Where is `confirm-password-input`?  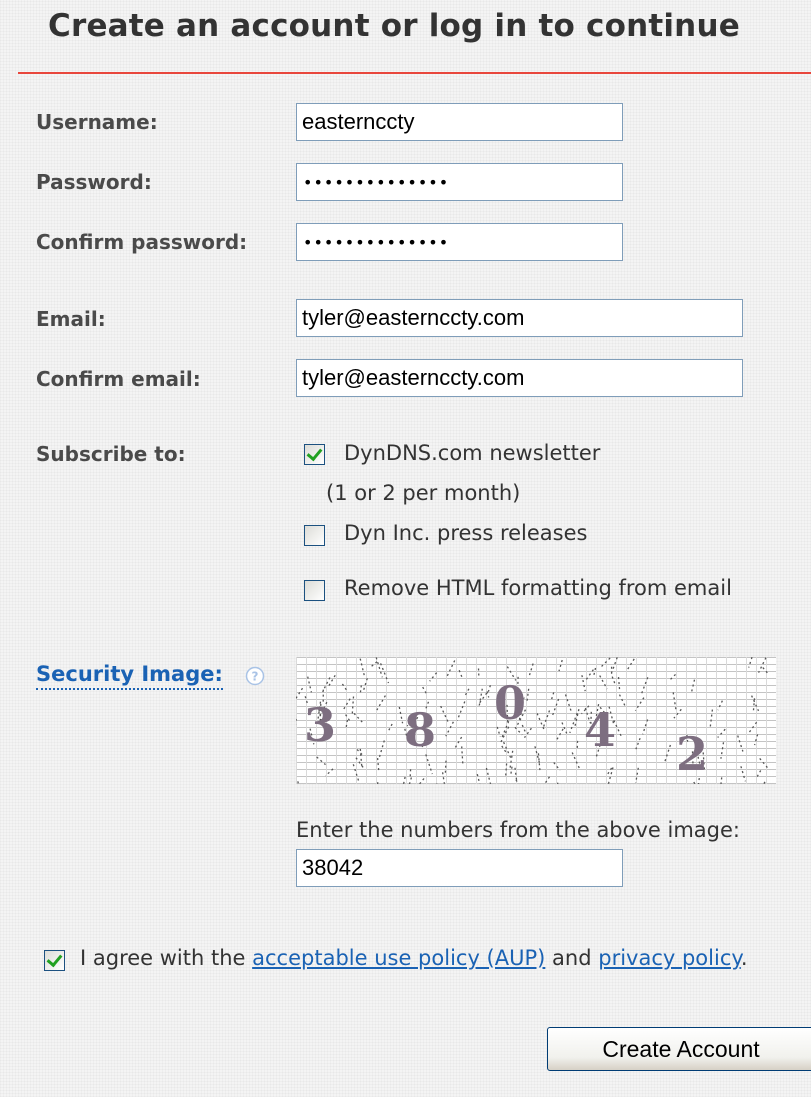
confirm-password-input is located at coordinates (459, 242).